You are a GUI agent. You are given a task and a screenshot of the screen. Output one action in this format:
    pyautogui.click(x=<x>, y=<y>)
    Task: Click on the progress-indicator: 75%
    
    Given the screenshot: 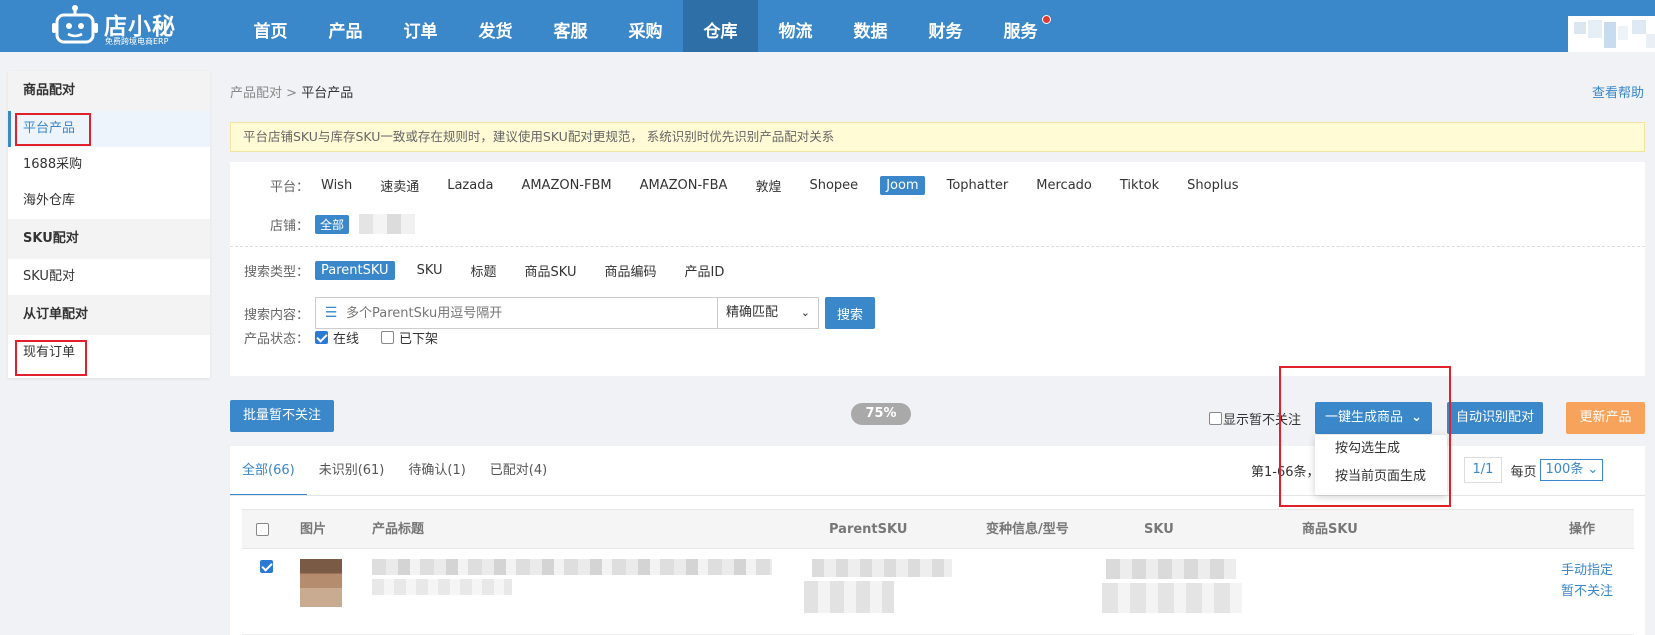 What is the action you would take?
    pyautogui.click(x=881, y=414)
    